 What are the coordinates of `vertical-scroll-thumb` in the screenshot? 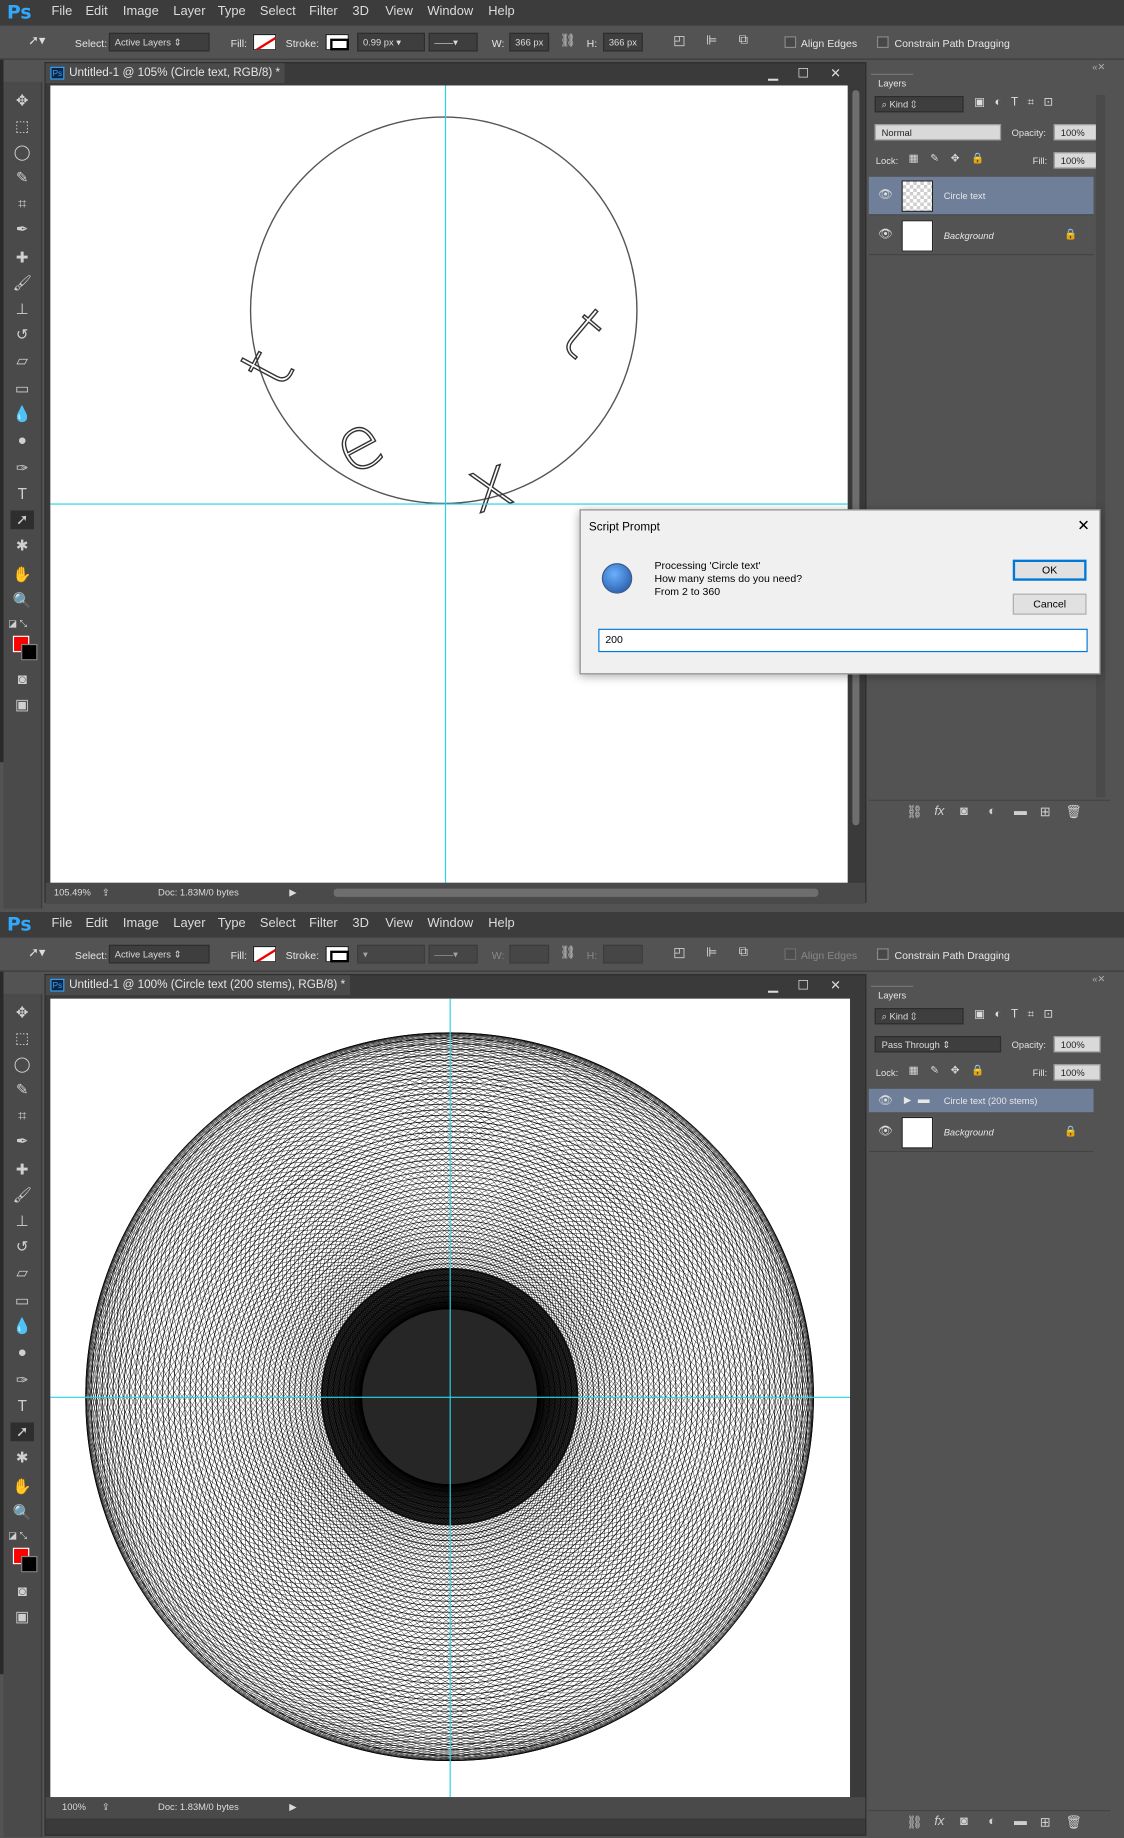 It's located at (856, 458).